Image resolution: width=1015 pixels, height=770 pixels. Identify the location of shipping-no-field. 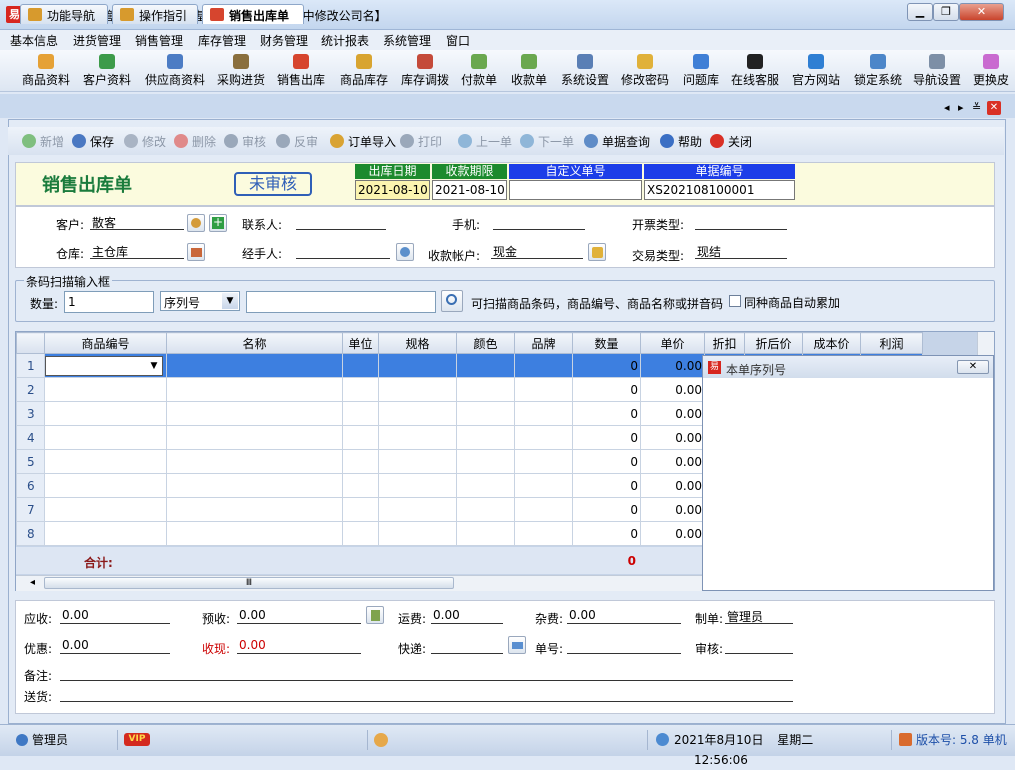
(624, 646).